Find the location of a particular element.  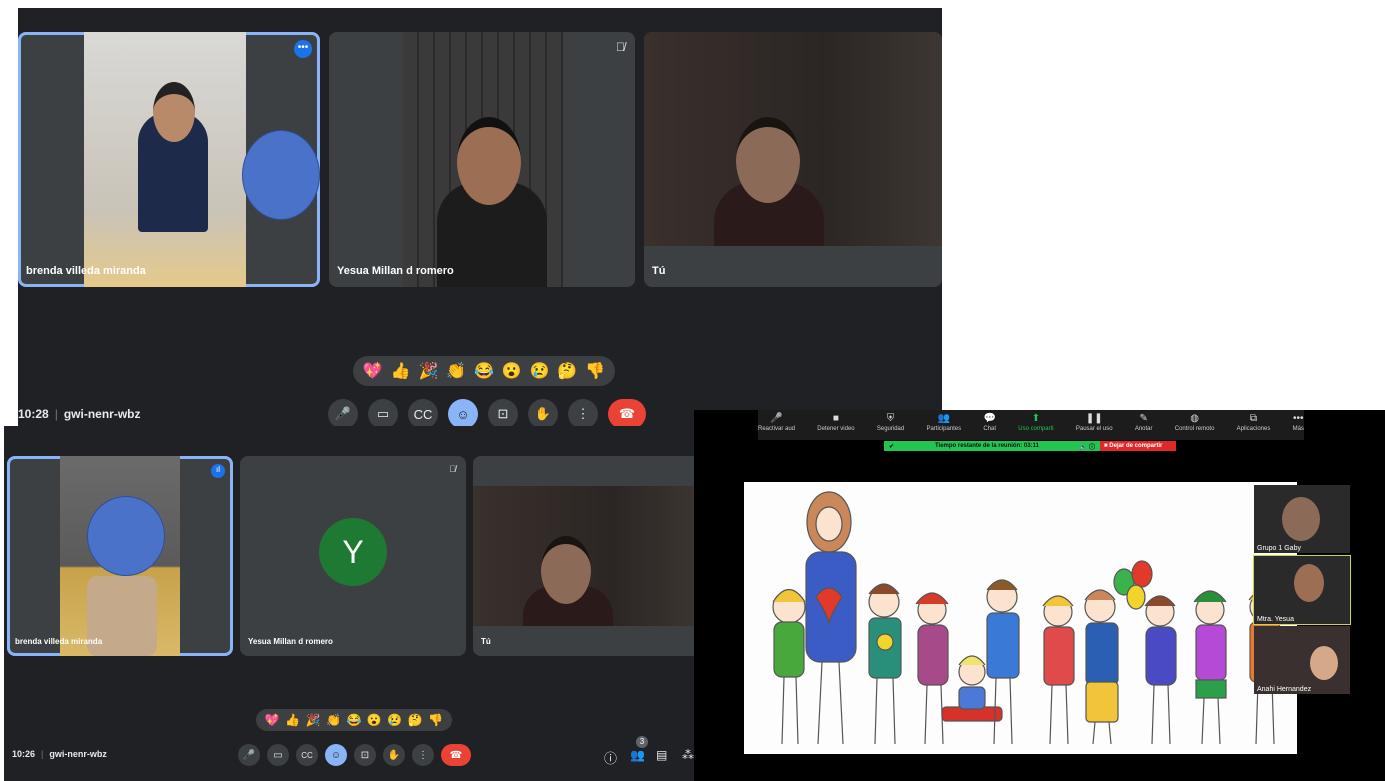

people-count-badge: 3 is located at coordinates (642, 742).